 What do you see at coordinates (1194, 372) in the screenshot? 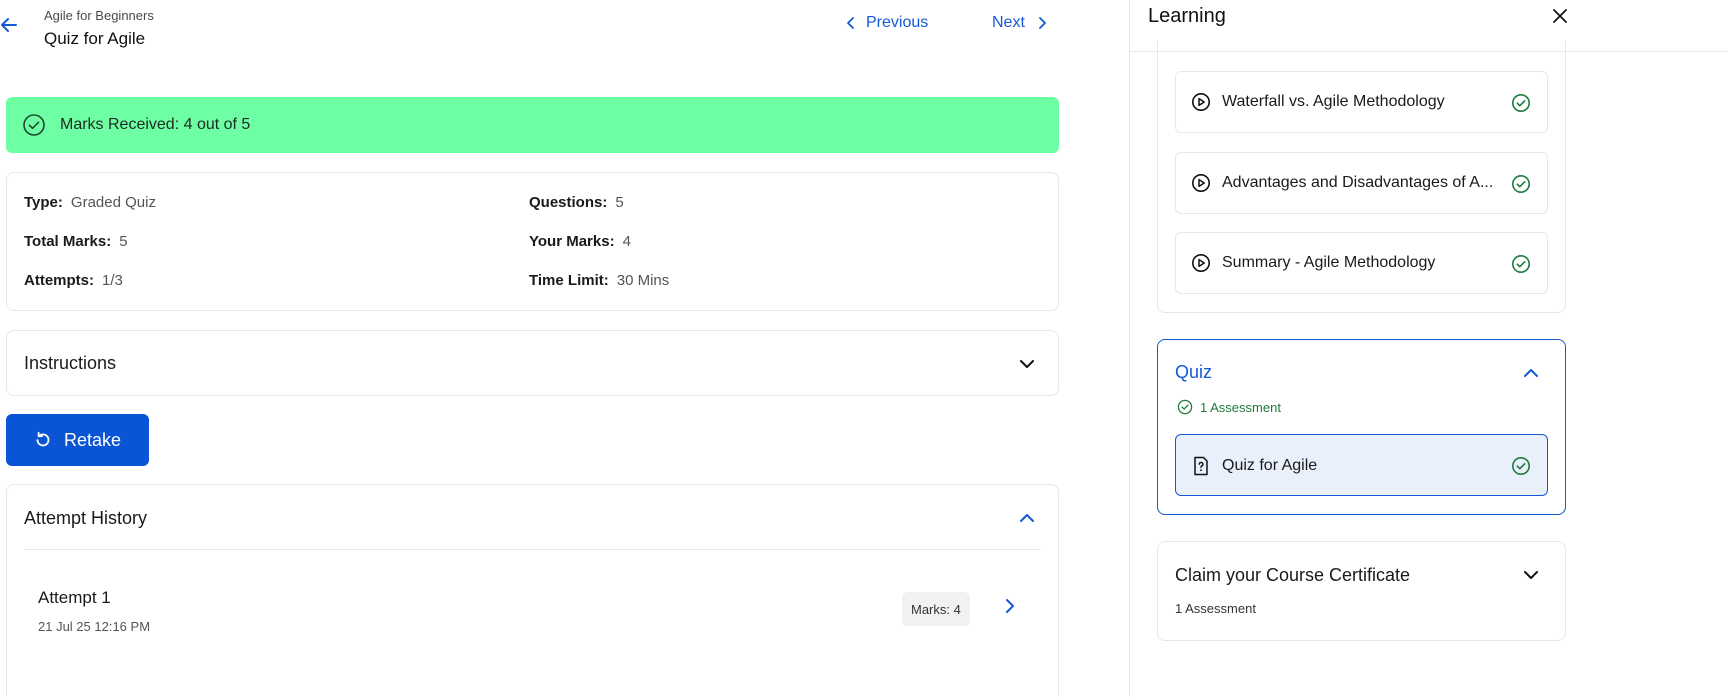
I see `quiz-section-title: Quiz` at bounding box center [1194, 372].